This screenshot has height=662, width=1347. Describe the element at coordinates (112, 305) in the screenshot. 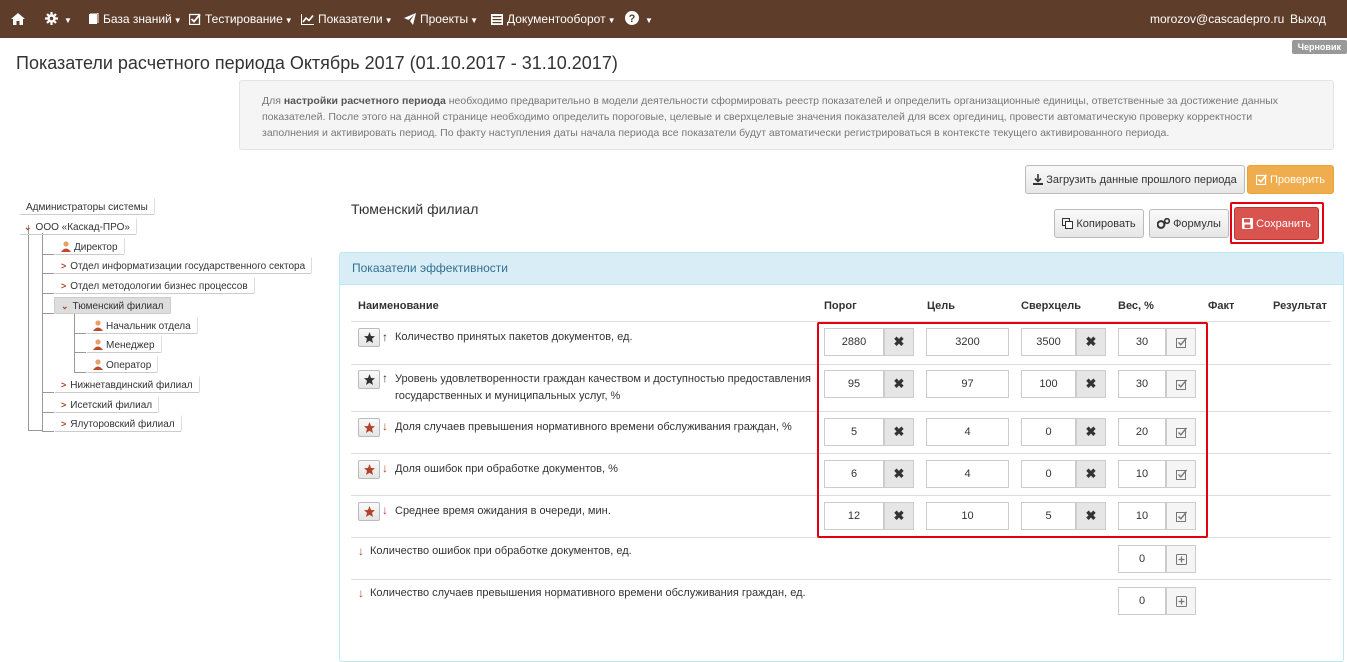

I see `tree-item-tyumen: ⌄ Тюменский филиал` at that location.